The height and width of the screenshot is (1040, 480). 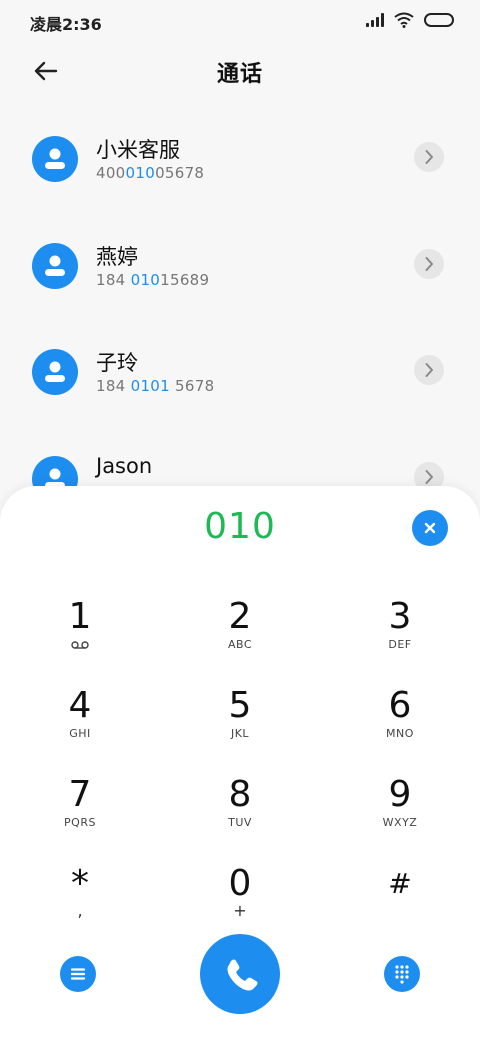 What do you see at coordinates (155, 386) in the screenshot?
I see `contact-number: 184 0101 5678` at bounding box center [155, 386].